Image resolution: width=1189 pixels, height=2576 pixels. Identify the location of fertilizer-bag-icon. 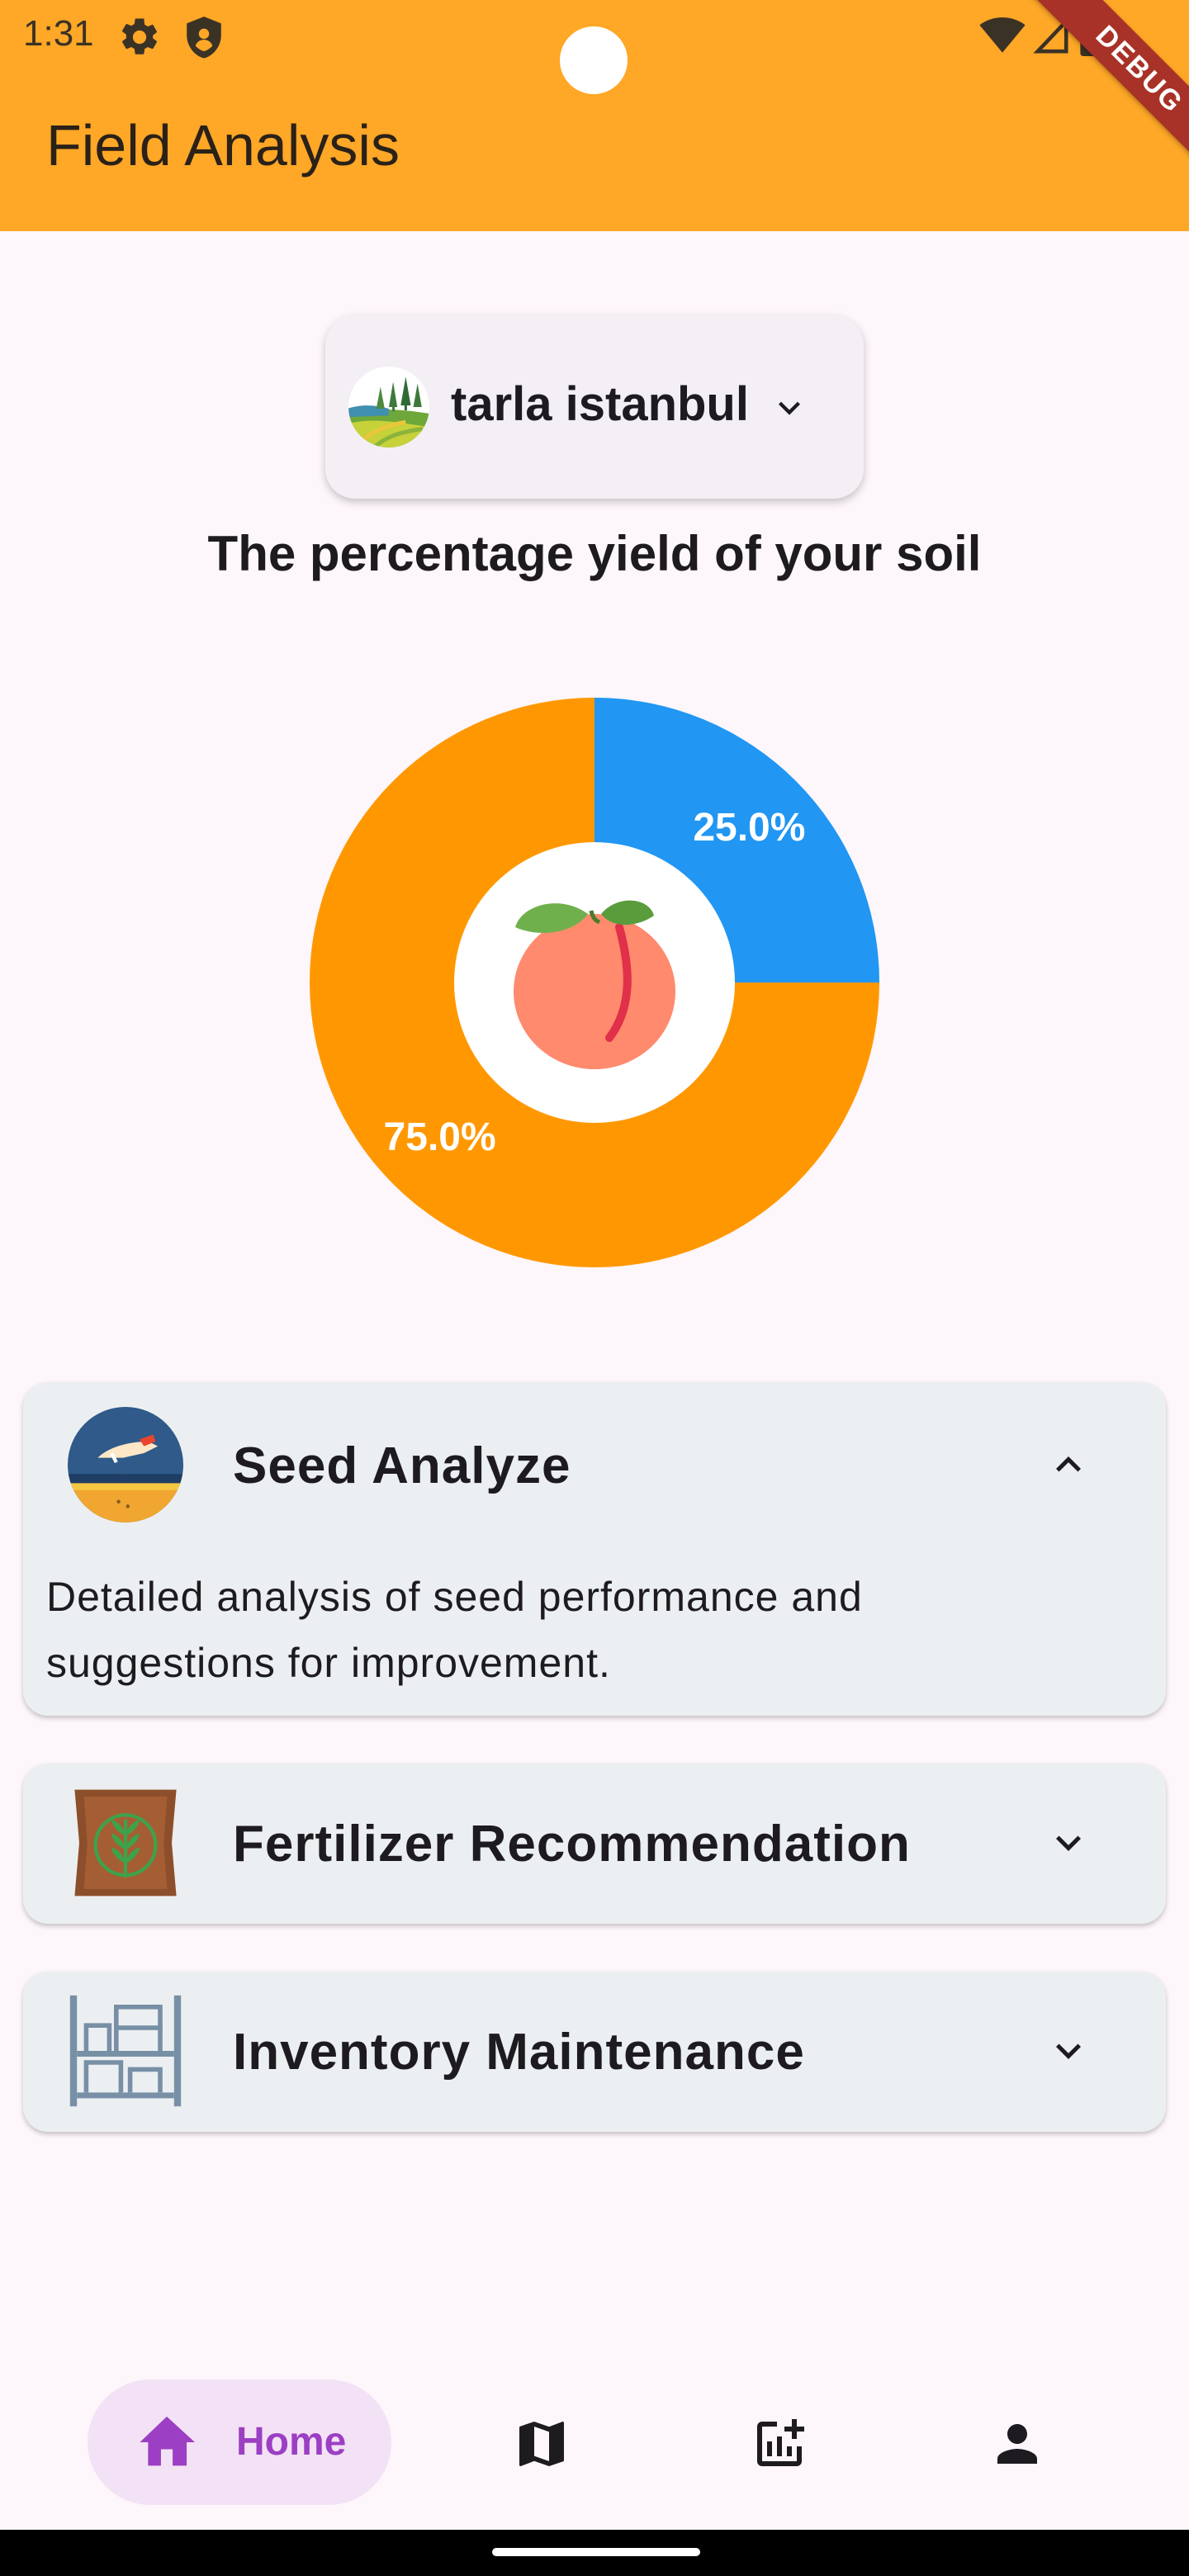
(125, 1842).